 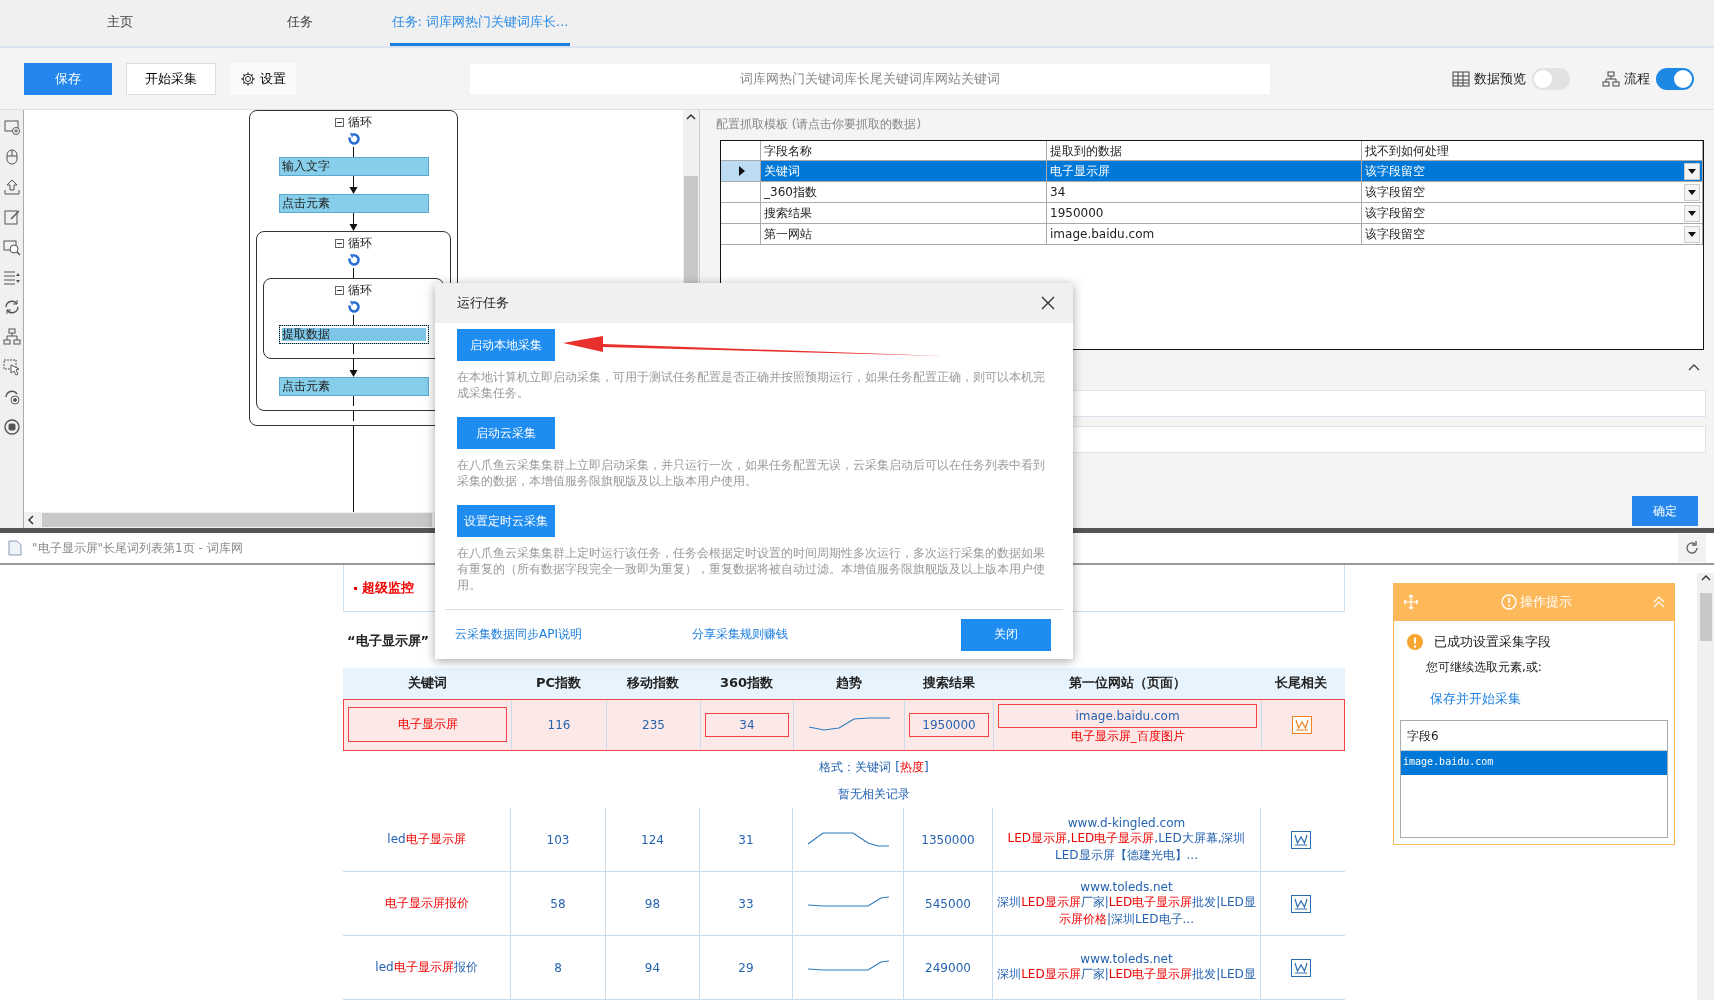 I want to click on pencil-icon, so click(x=11, y=217).